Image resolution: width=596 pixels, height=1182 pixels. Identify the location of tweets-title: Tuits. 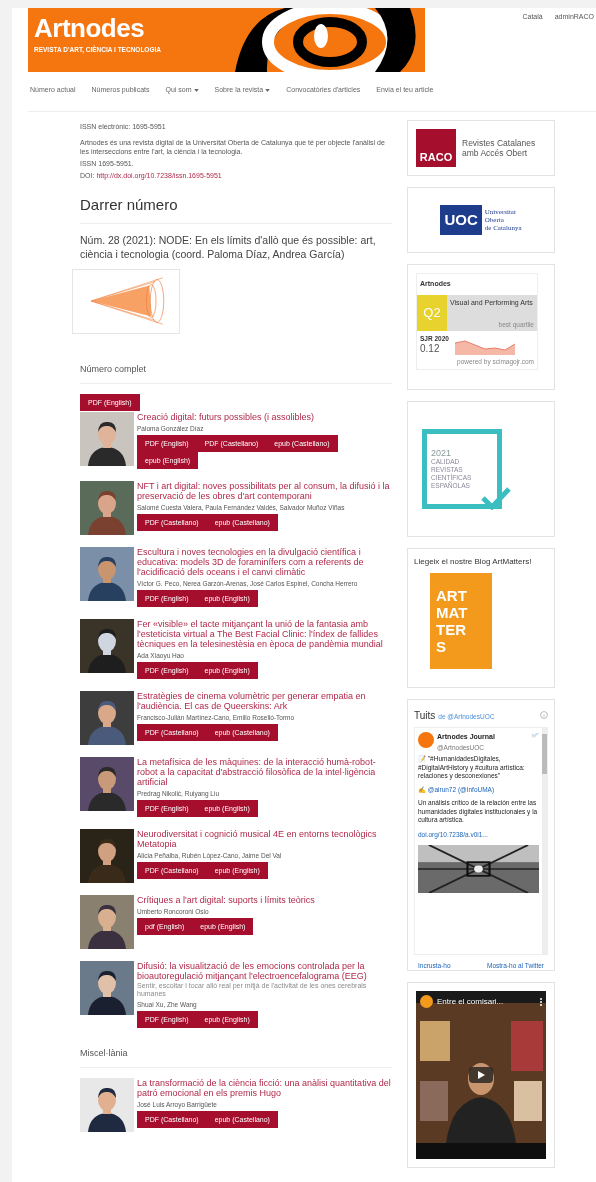
(425, 716).